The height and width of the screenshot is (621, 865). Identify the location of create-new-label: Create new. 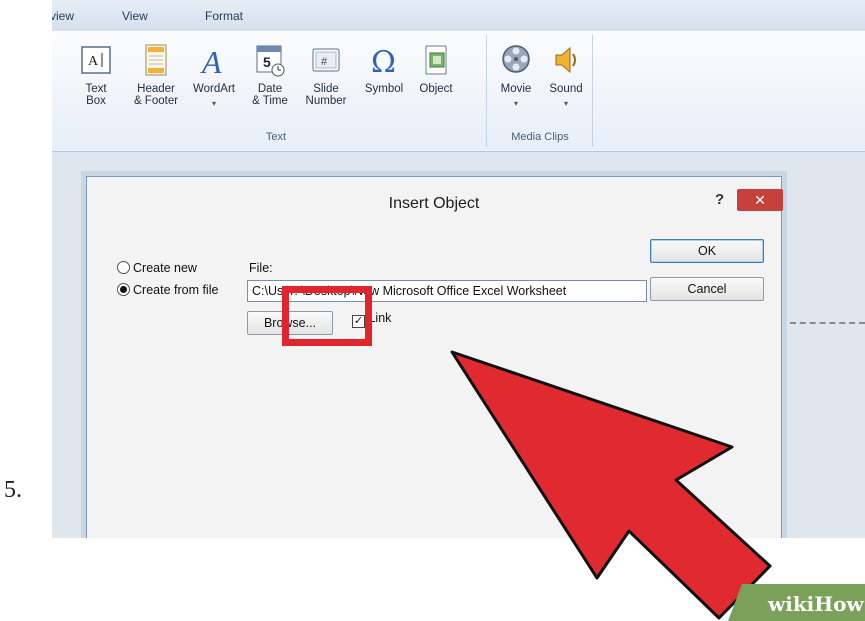
(165, 268).